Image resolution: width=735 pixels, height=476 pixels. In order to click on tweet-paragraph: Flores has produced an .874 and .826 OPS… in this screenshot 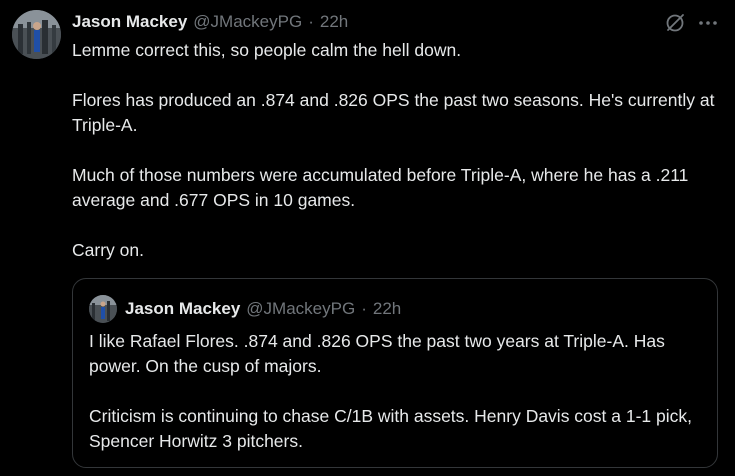, I will do `click(393, 112)`.